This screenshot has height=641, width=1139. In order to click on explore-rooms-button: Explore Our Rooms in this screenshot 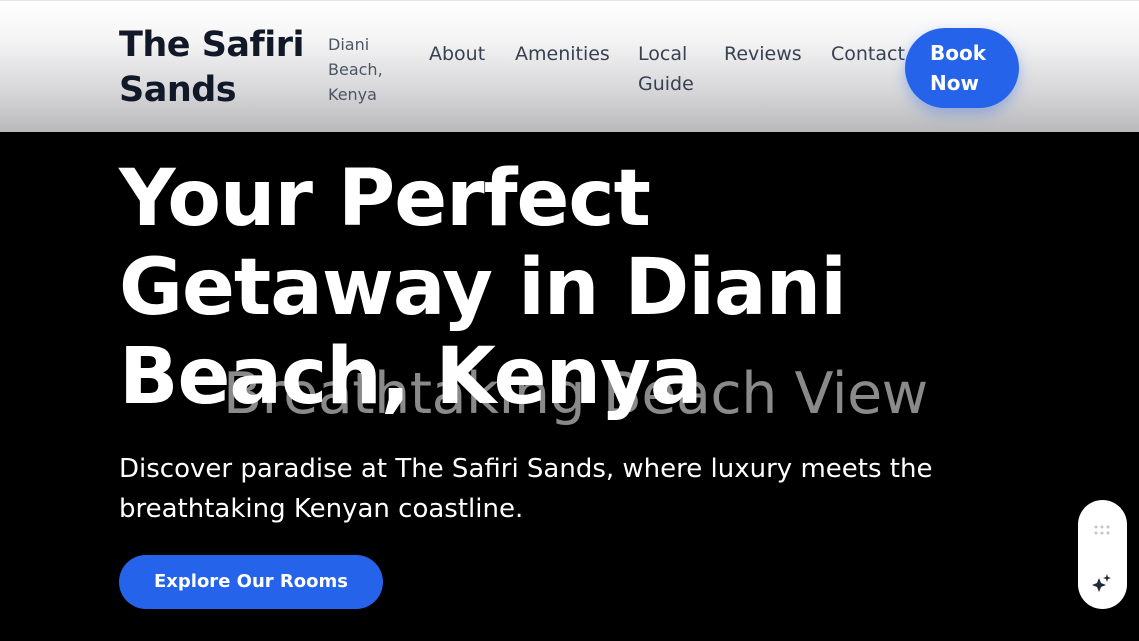, I will do `click(251, 582)`.